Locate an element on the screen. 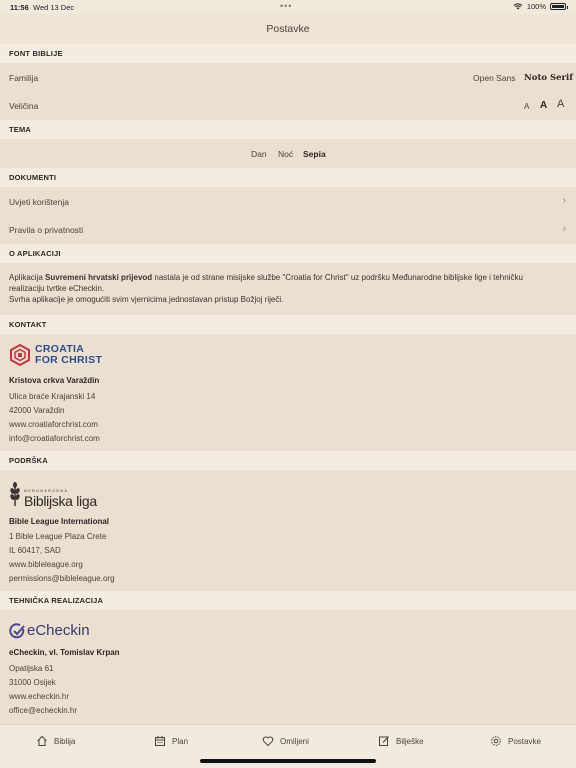 This screenshot has height=768, width=576. status-bar: 11:56 Wed 13 Dec ••• 100% is located at coordinates (288, 7).